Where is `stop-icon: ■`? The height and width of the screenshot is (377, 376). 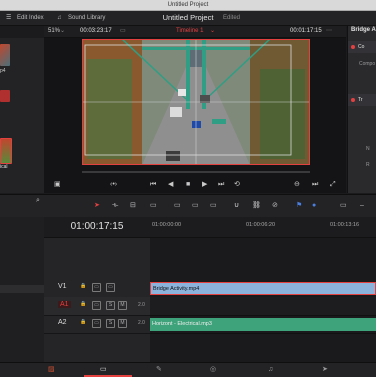 stop-icon: ■ is located at coordinates (188, 185).